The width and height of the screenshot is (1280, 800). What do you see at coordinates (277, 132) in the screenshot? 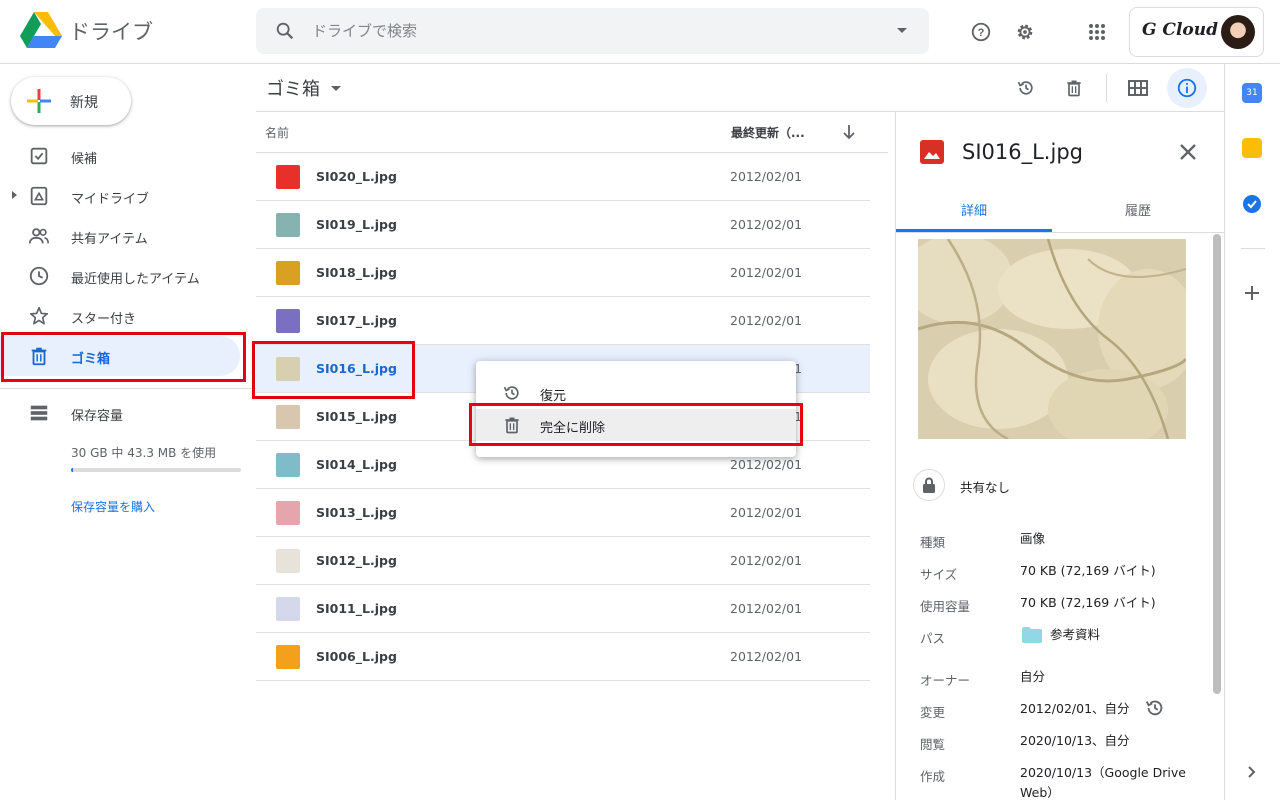
I see `column-header-name: 名前` at bounding box center [277, 132].